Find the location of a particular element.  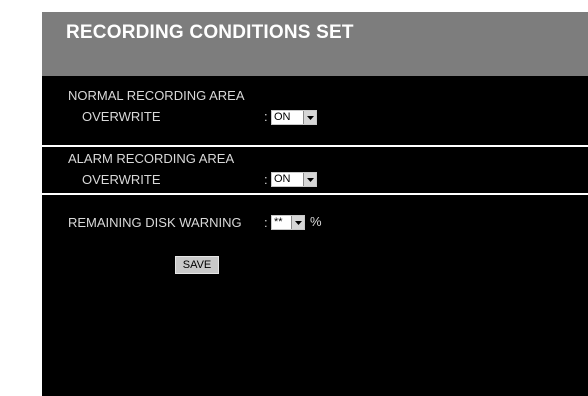

disk-warning-select: ** is located at coordinates (288, 222).